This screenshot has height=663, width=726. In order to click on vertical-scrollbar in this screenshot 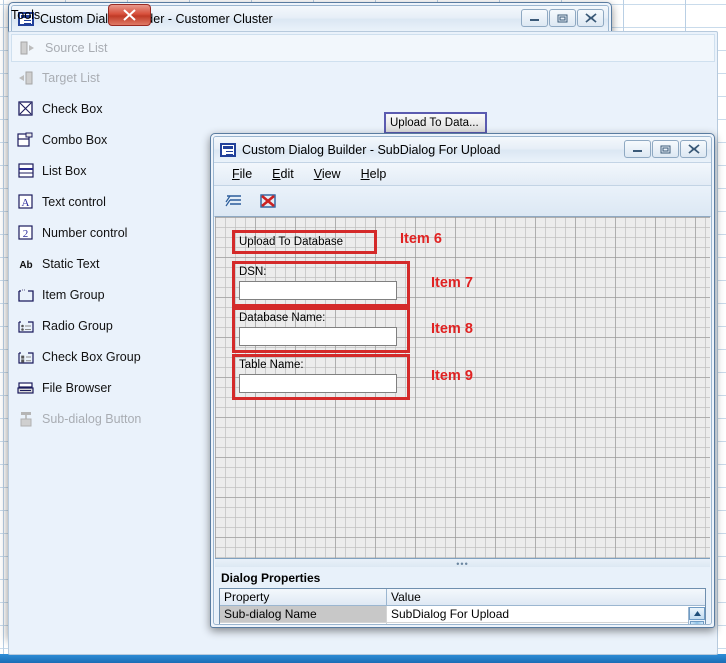, I will do `click(696, 615)`.